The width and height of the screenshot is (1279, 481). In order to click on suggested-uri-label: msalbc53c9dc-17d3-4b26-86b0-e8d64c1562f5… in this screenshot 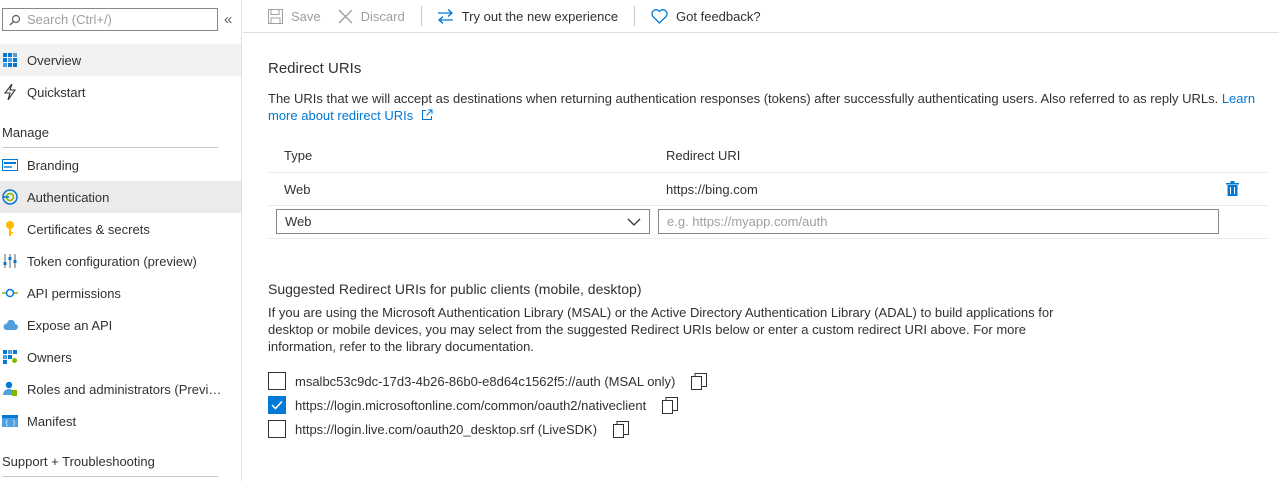, I will do `click(485, 381)`.